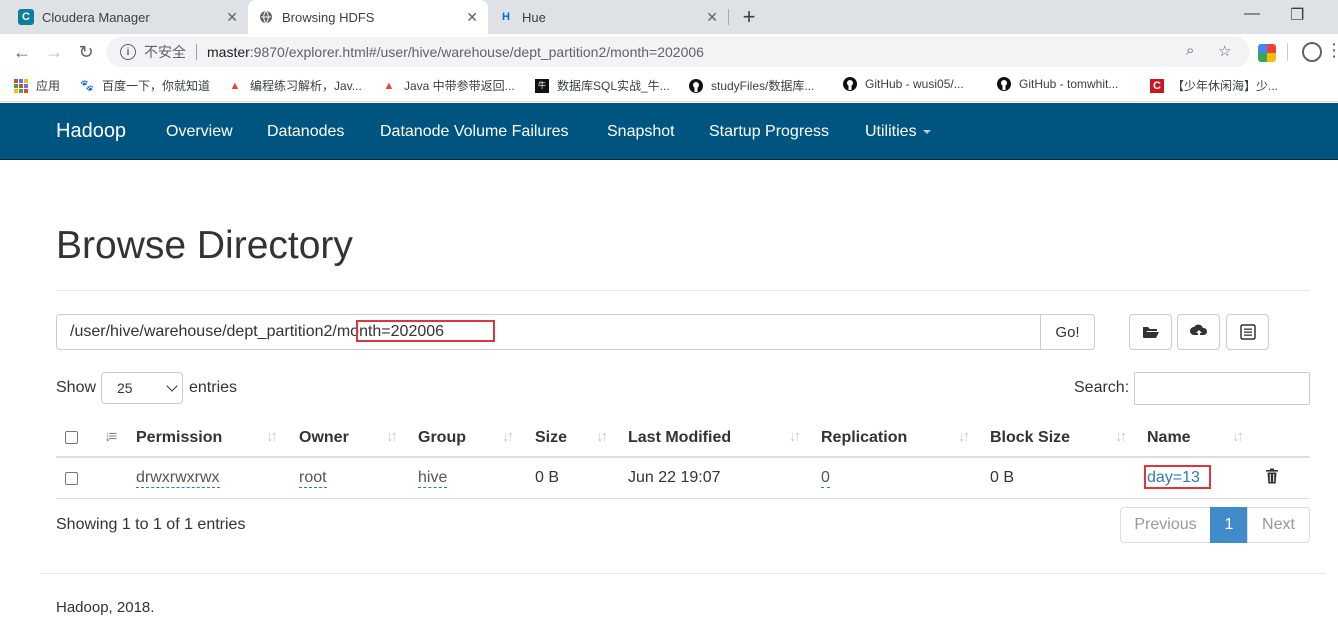  Describe the element at coordinates (1067, 332) in the screenshot. I see `go-button: Go!` at that location.